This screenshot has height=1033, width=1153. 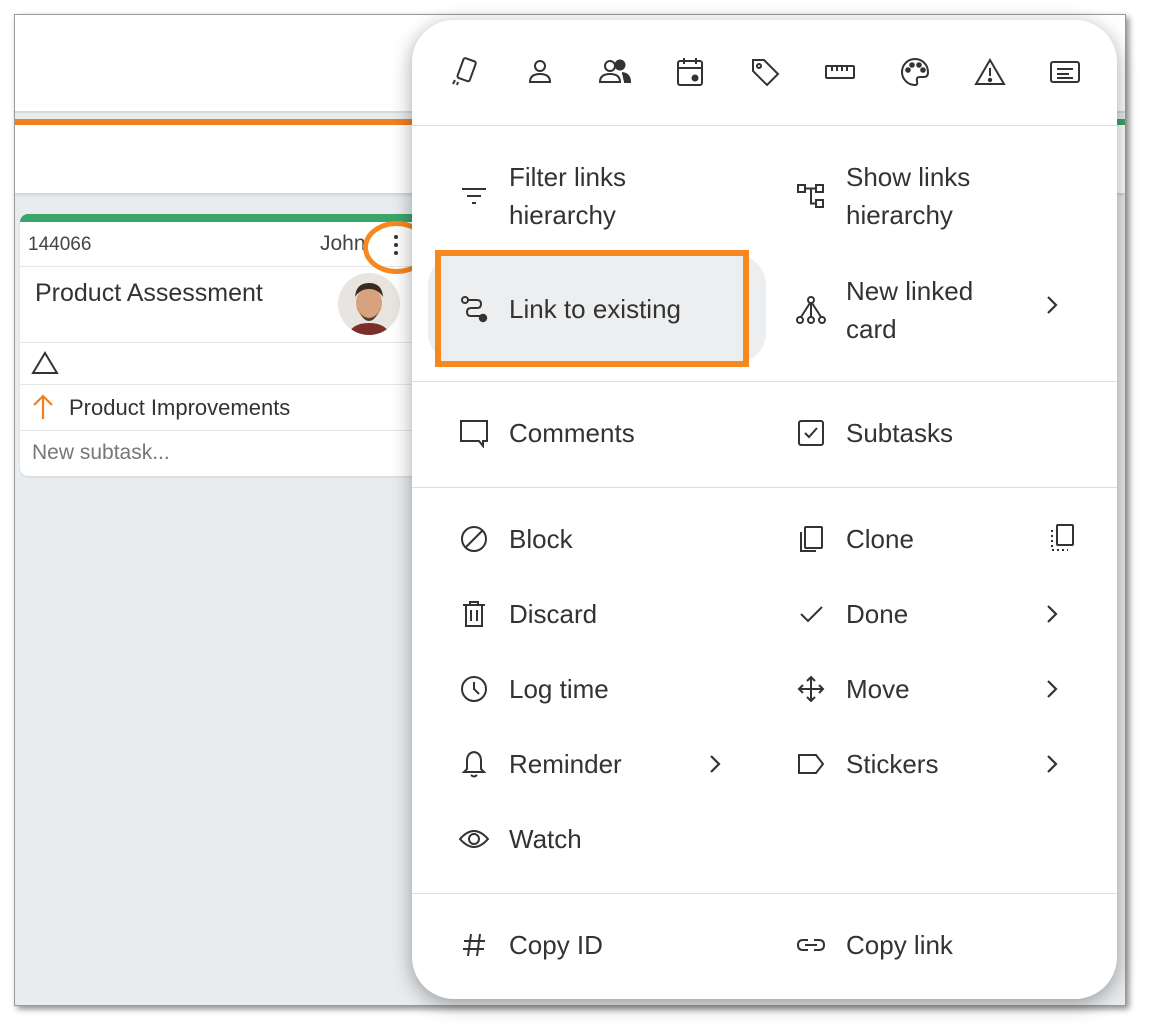 What do you see at coordinates (60, 244) in the screenshot?
I see `card-id: 144066` at bounding box center [60, 244].